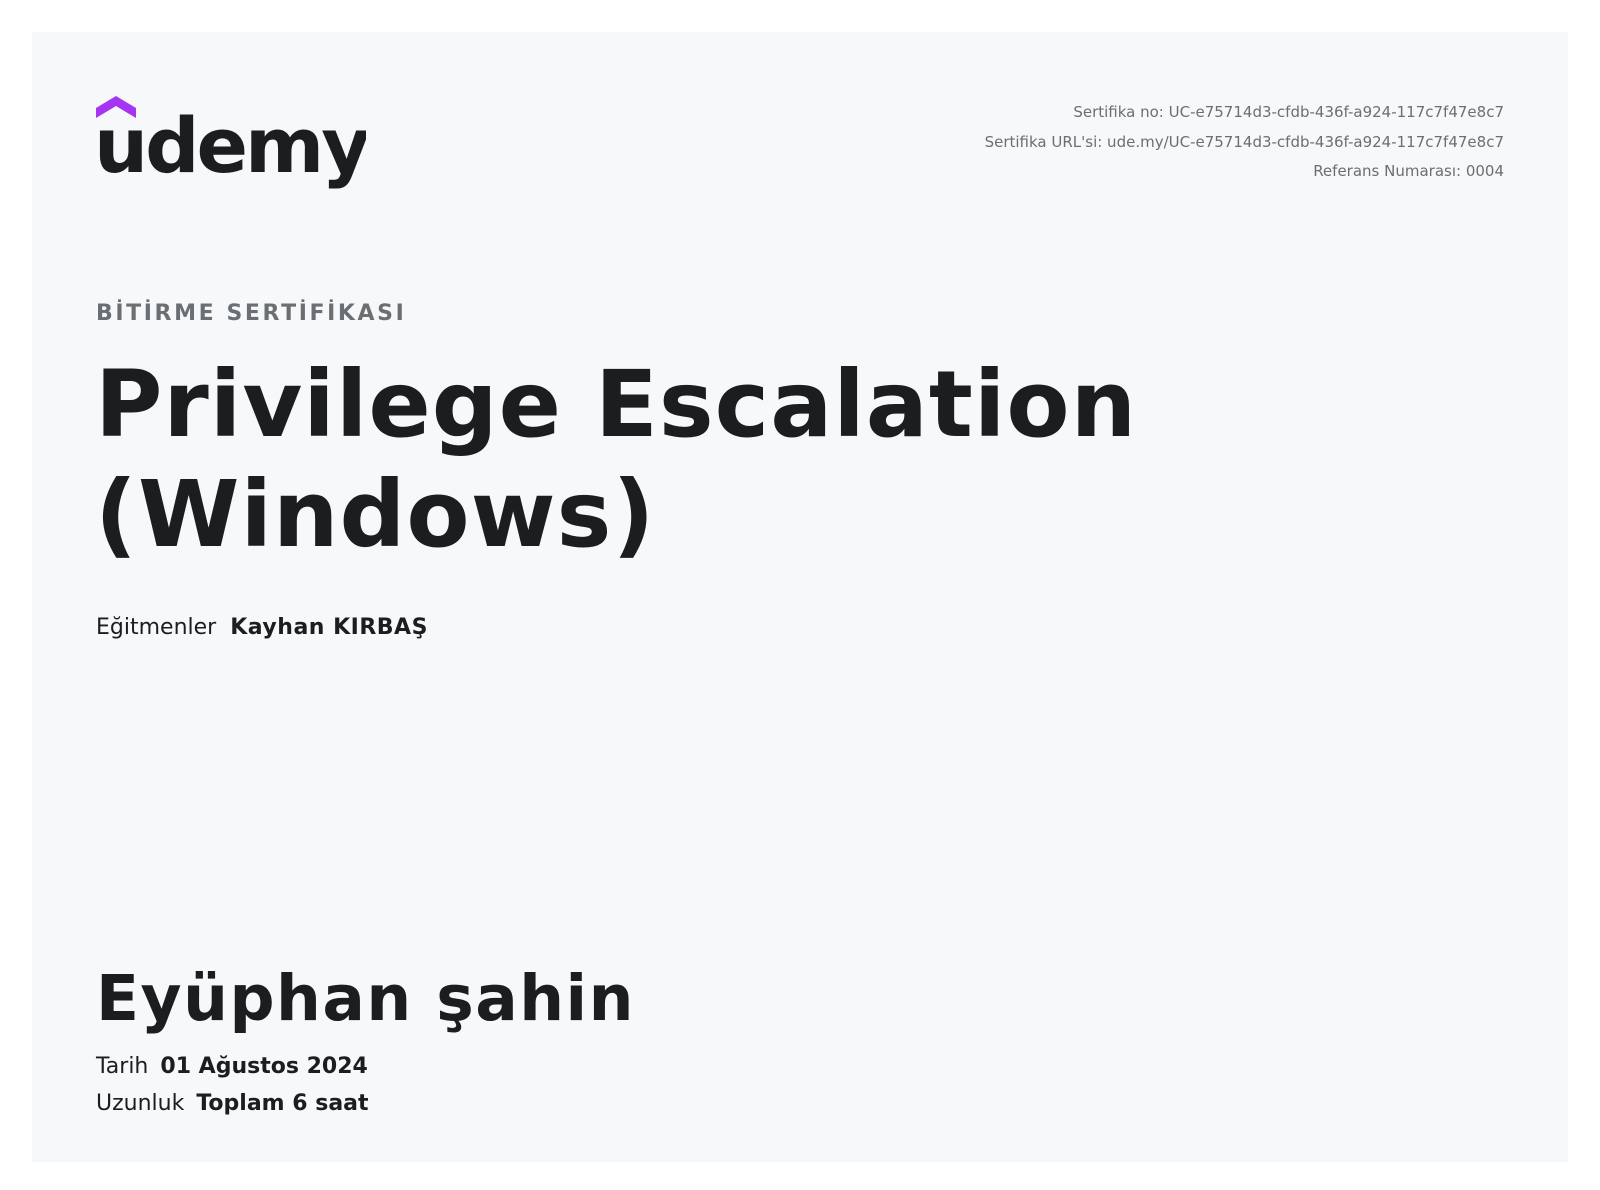 This screenshot has height=1190, width=1600. Describe the element at coordinates (329, 627) in the screenshot. I see `instructor-name: Kayhan KIRBAŞ` at that location.